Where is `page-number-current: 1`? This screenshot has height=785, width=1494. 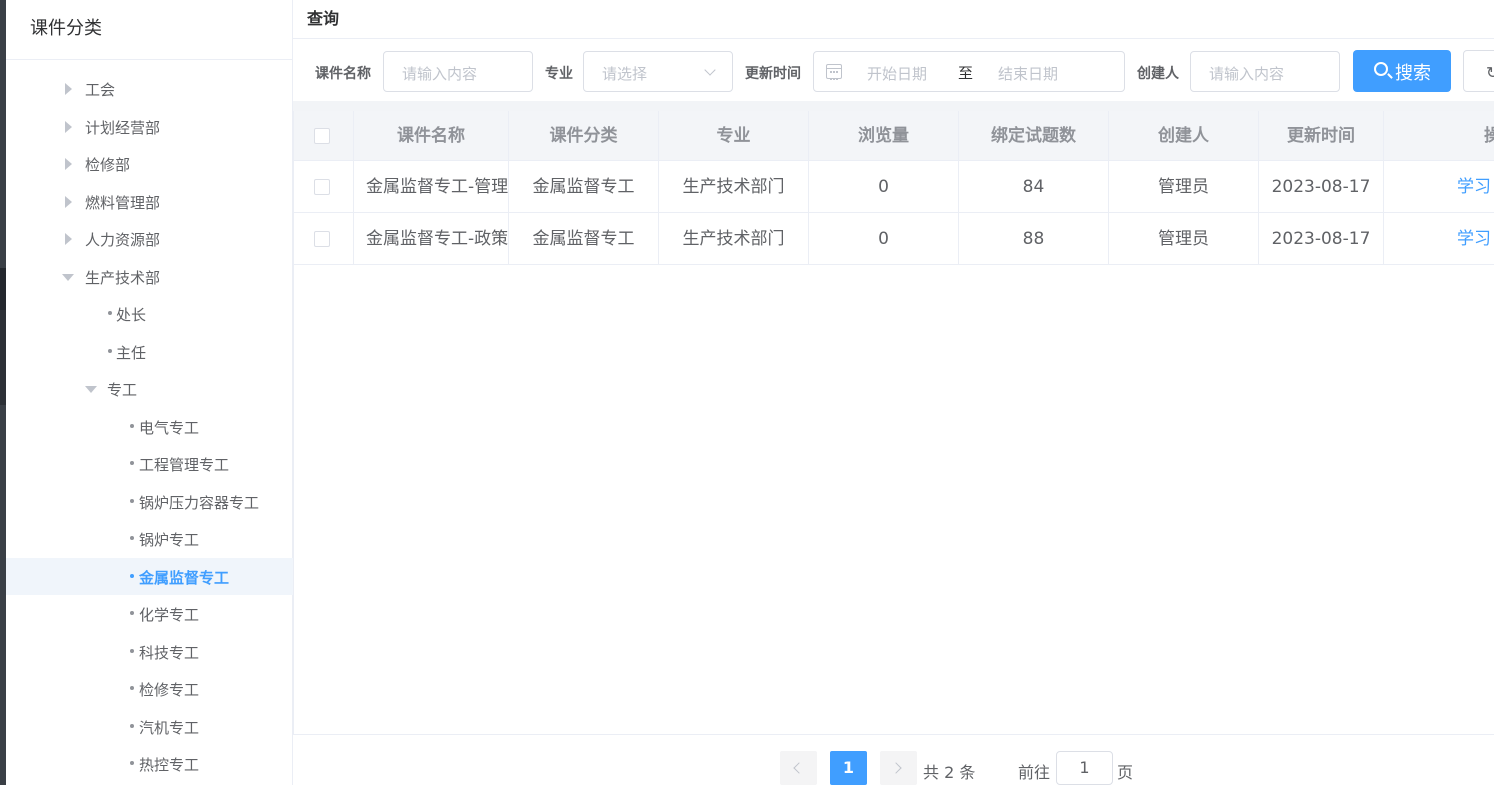 page-number-current: 1 is located at coordinates (848, 768).